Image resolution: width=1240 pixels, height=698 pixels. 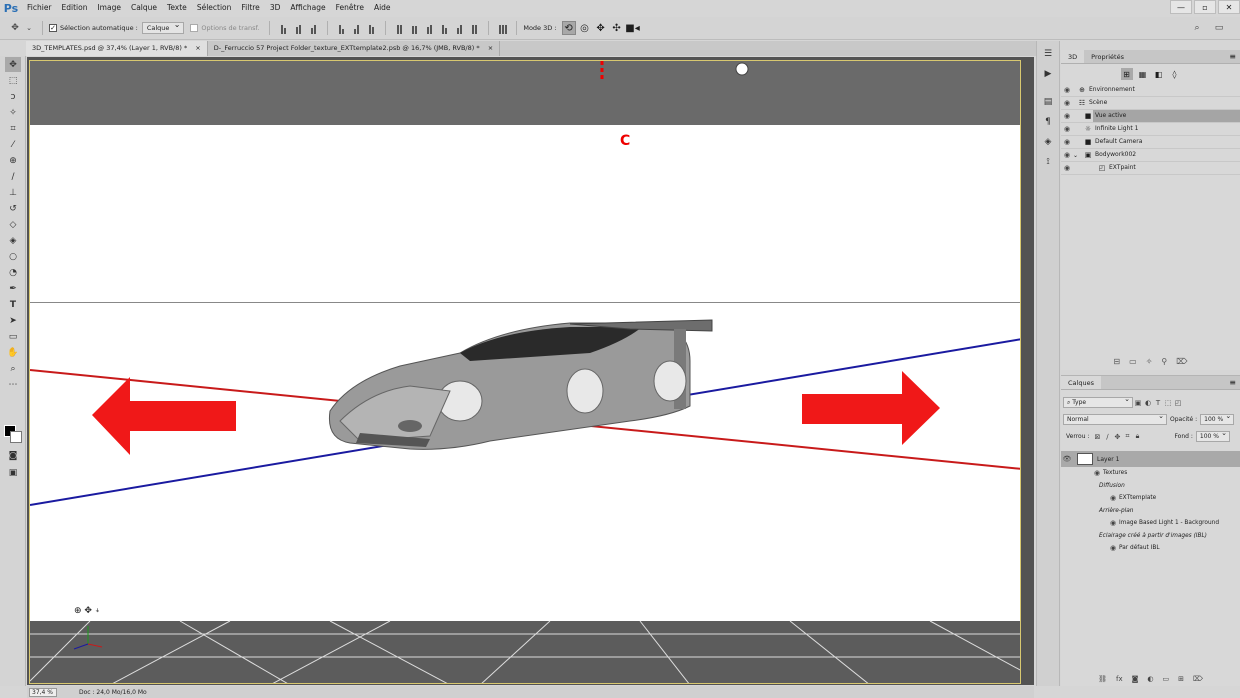 I want to click on align-left-icon, so click(x=341, y=28).